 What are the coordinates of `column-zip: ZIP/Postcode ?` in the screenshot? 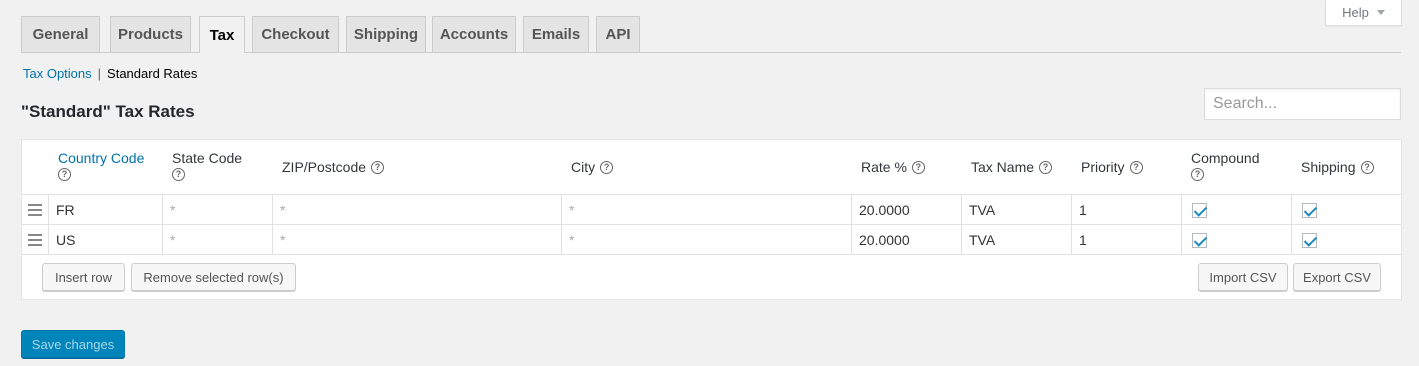 It's located at (333, 167).